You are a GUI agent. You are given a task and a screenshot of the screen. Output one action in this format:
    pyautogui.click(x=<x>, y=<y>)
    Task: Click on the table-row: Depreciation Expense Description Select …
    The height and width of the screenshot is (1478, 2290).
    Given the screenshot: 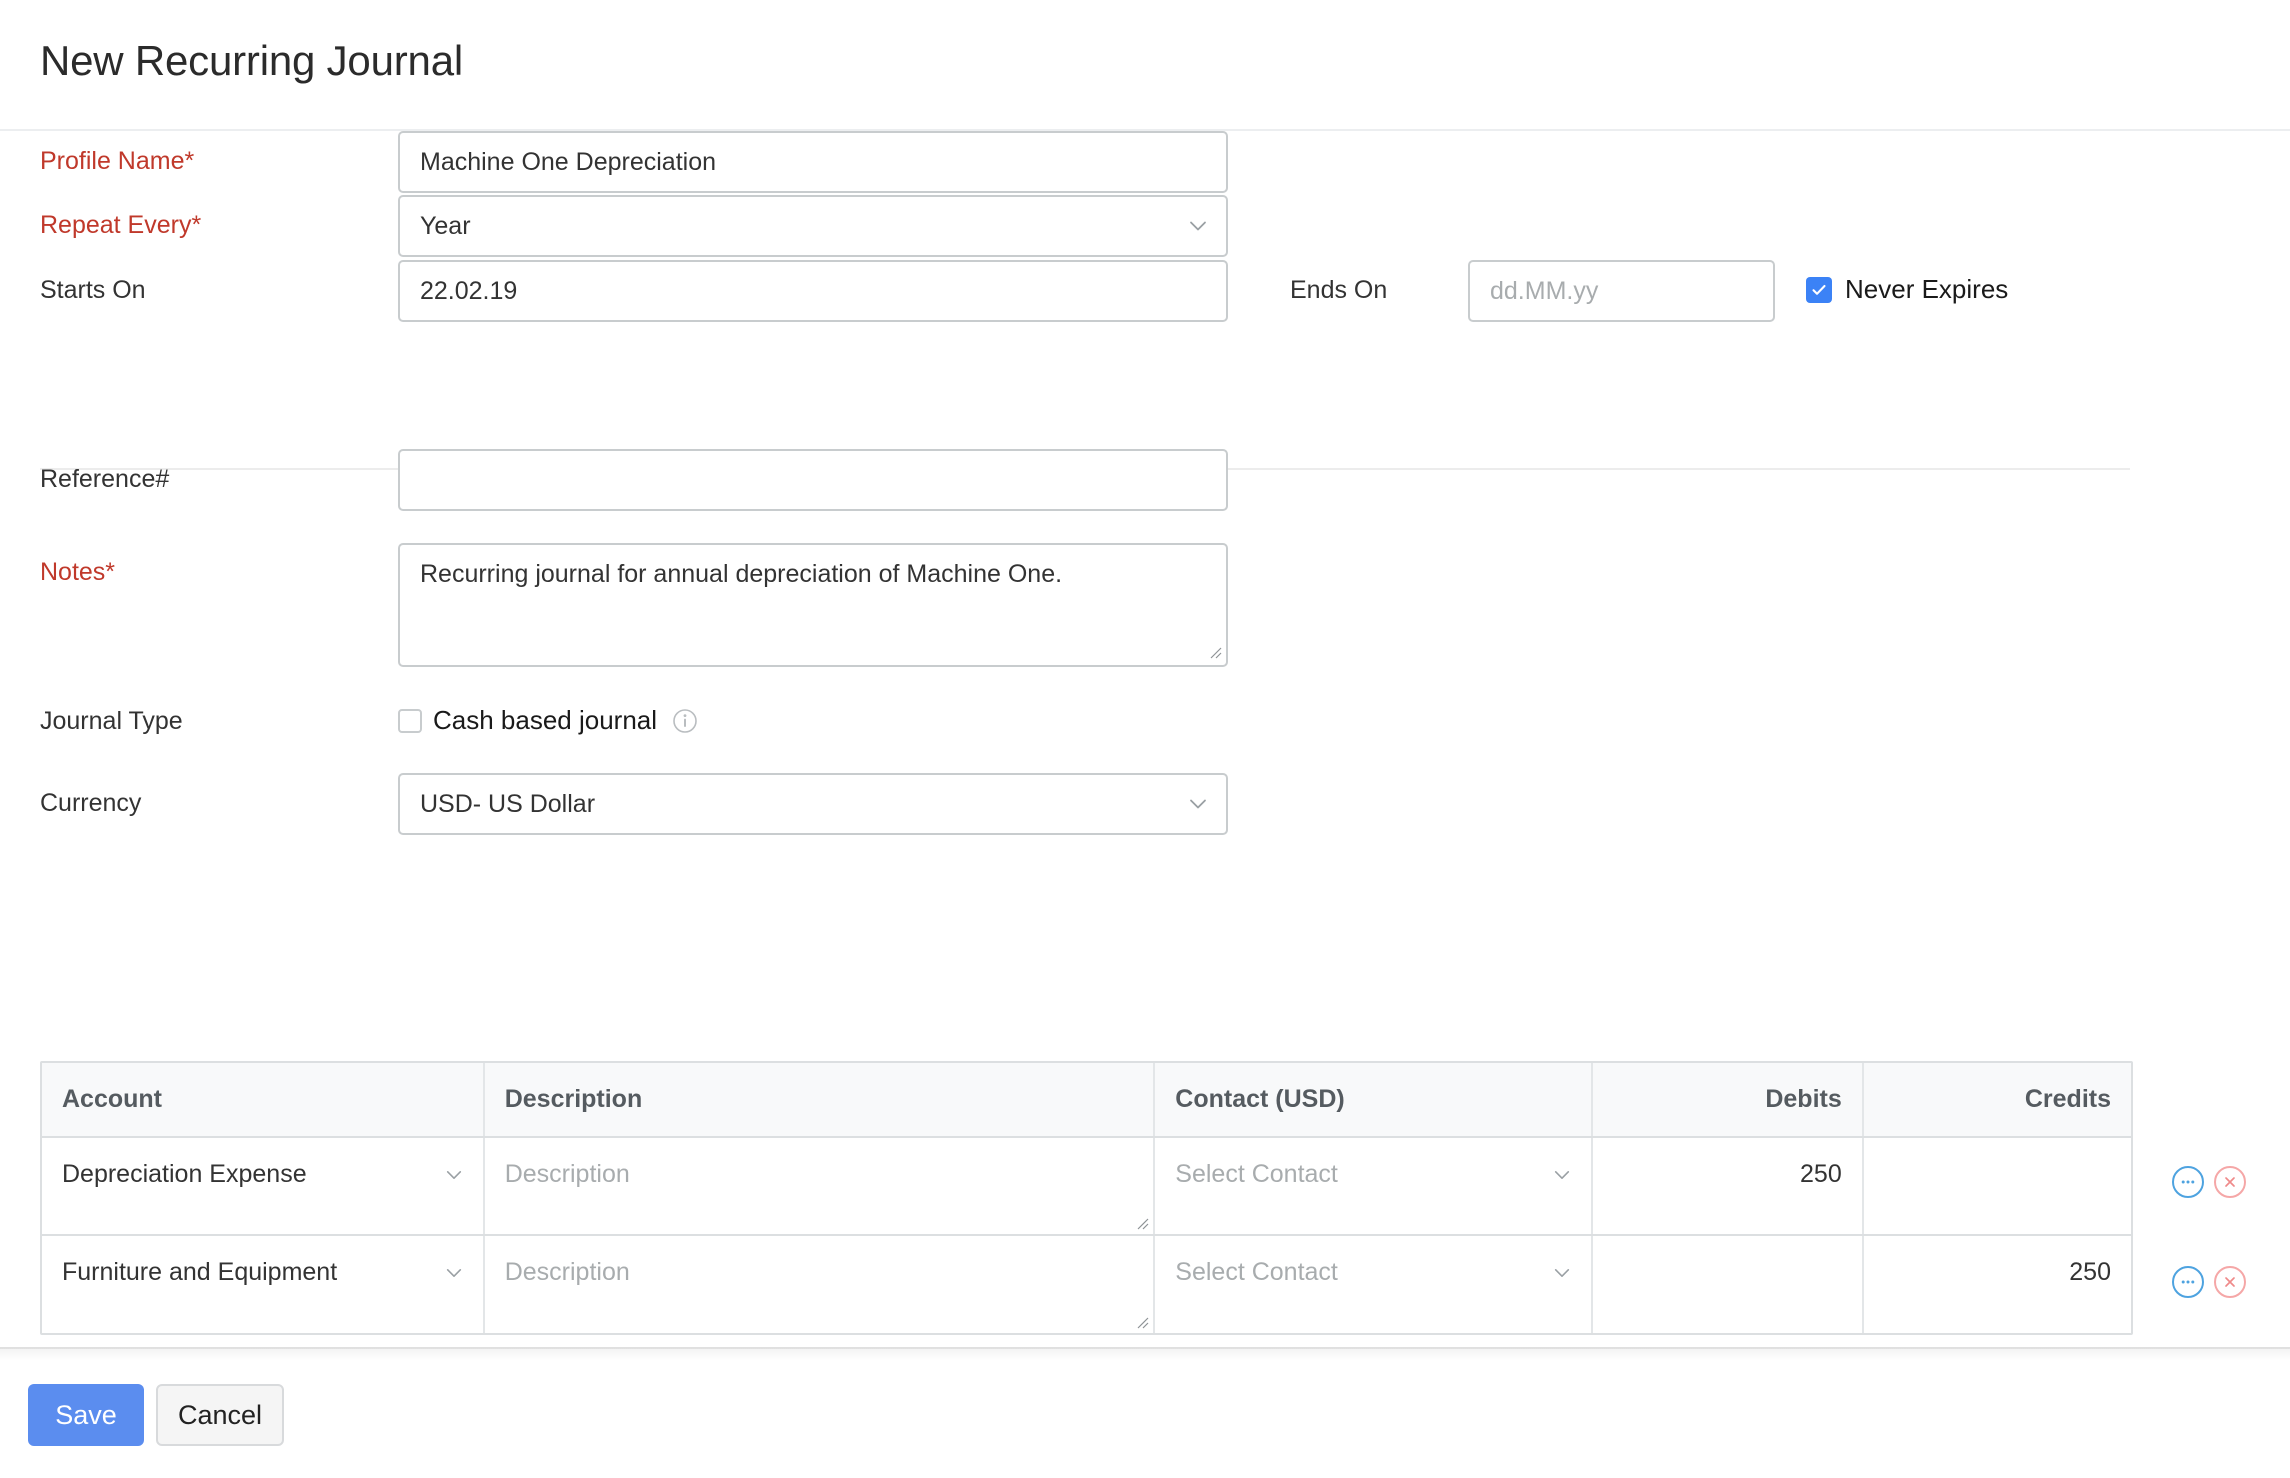 What is the action you would take?
    pyautogui.click(x=1086, y=1186)
    